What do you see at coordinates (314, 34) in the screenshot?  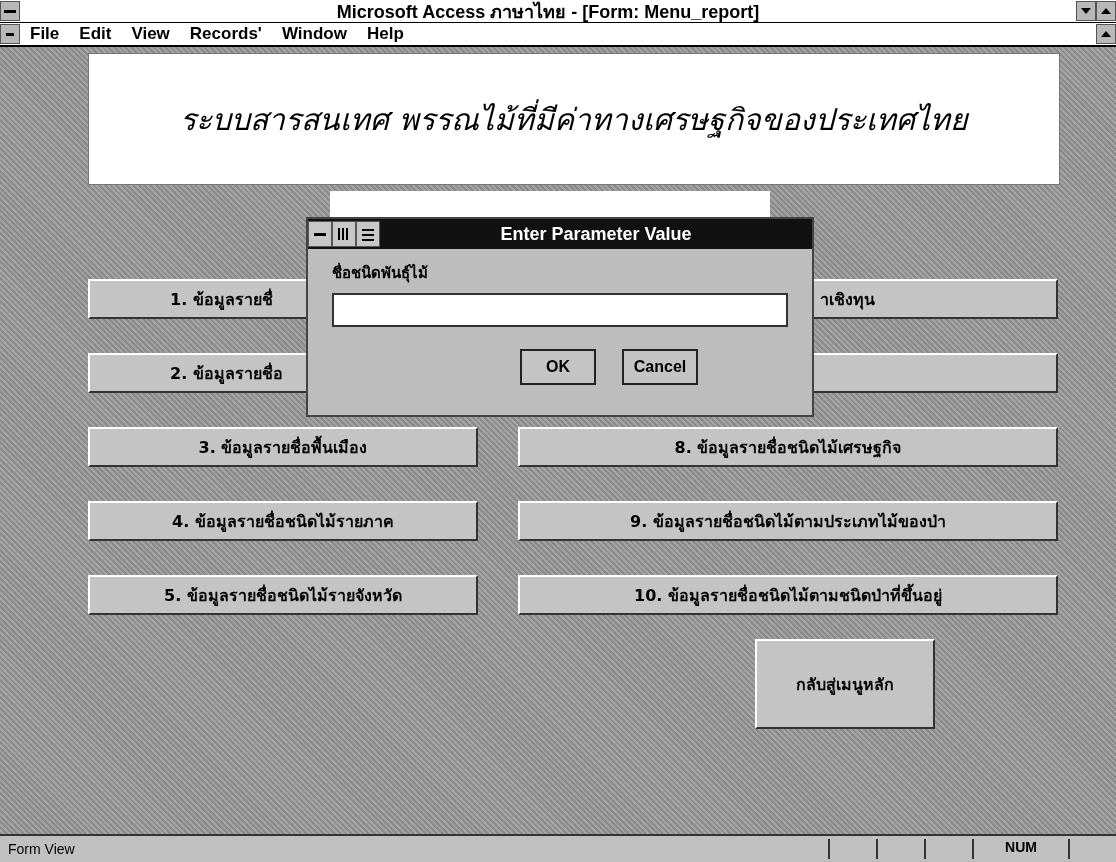 I see `menu-item: Window` at bounding box center [314, 34].